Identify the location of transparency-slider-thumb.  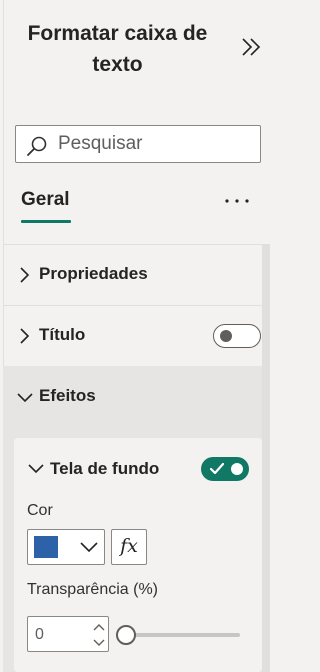
(126, 635).